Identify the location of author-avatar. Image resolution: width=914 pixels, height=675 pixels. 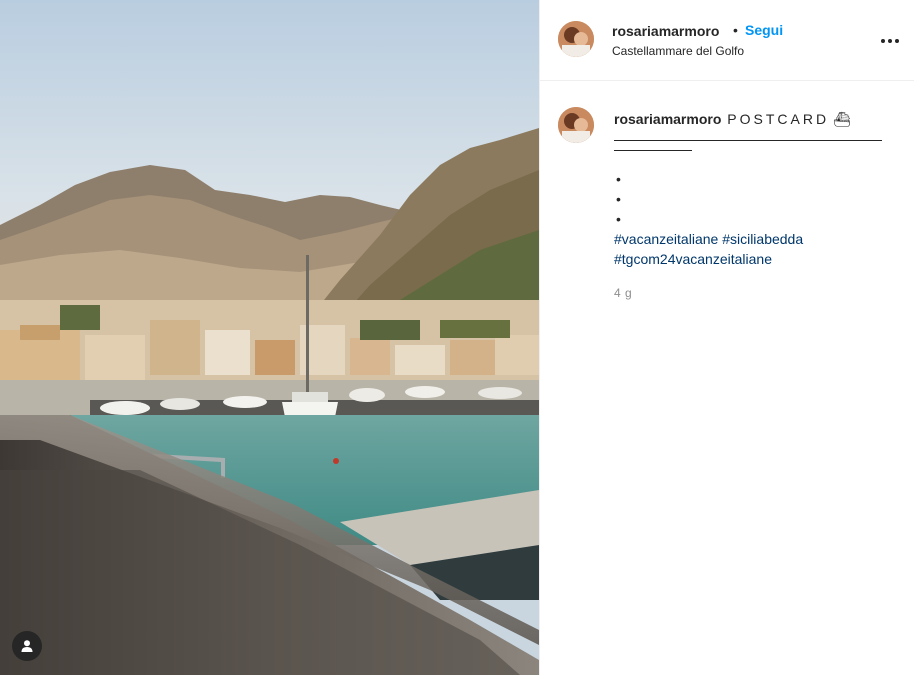
(576, 39).